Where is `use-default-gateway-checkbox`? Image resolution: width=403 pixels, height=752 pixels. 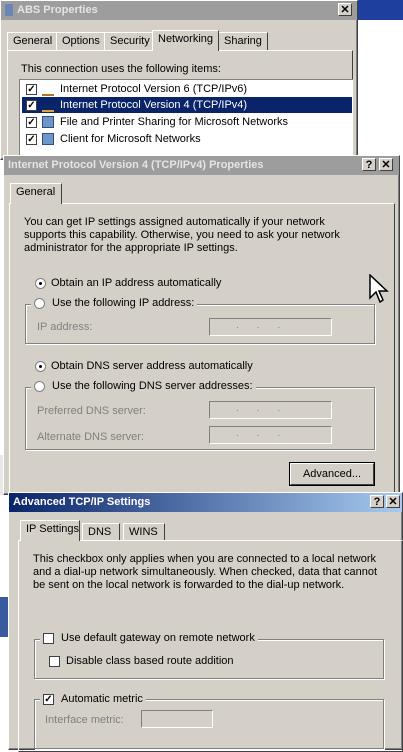
use-default-gateway-checkbox is located at coordinates (48, 638).